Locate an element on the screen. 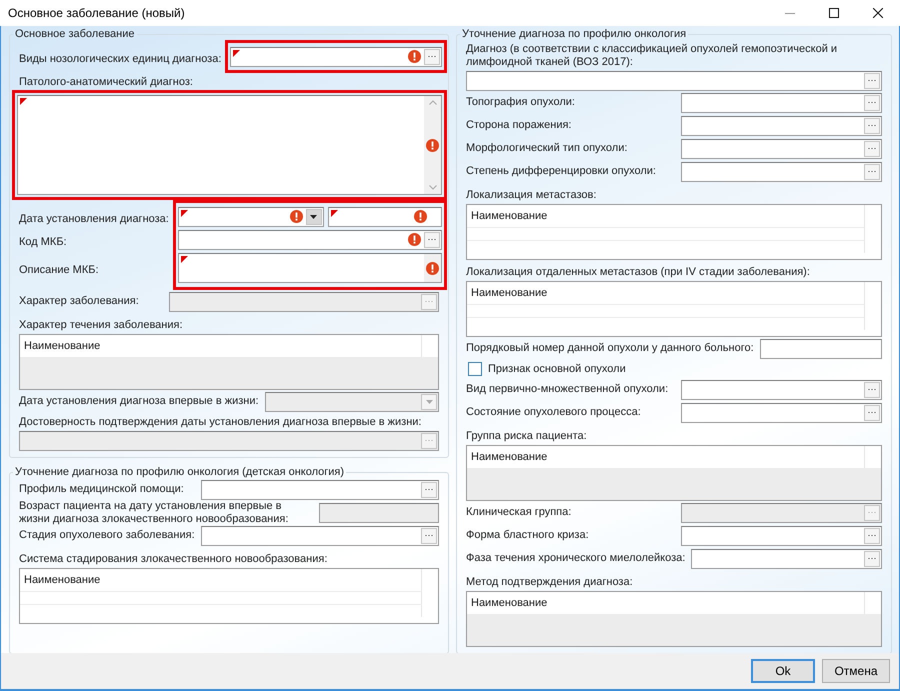 The height and width of the screenshot is (691, 900). field-label: Описание МКБ: is located at coordinates (59, 270).